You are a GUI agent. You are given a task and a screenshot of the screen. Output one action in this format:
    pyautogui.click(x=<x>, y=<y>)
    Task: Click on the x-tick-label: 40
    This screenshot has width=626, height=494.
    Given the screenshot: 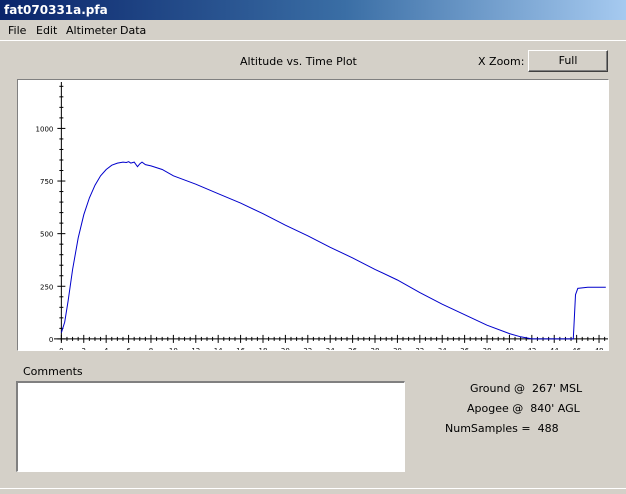 What is the action you would take?
    pyautogui.click(x=509, y=348)
    